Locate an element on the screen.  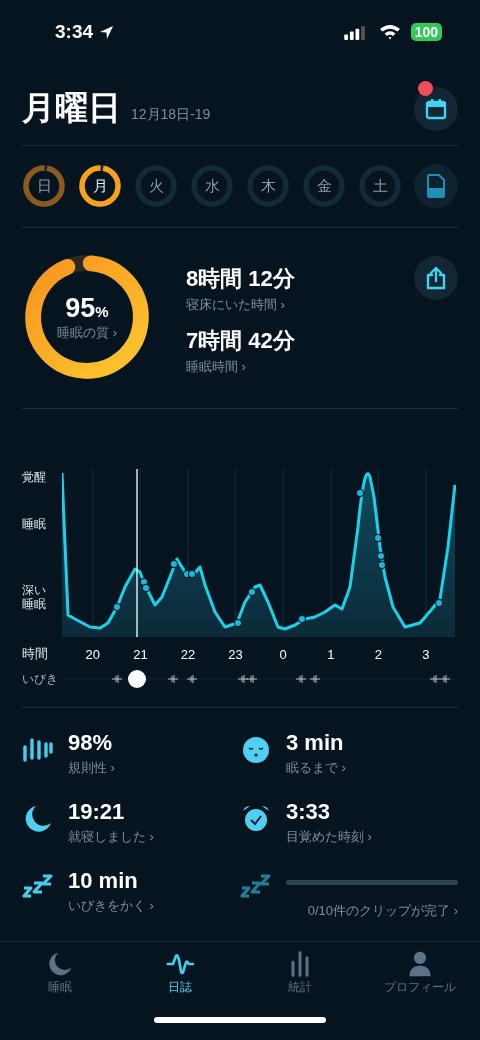
signal-icon is located at coordinates (355, 32).